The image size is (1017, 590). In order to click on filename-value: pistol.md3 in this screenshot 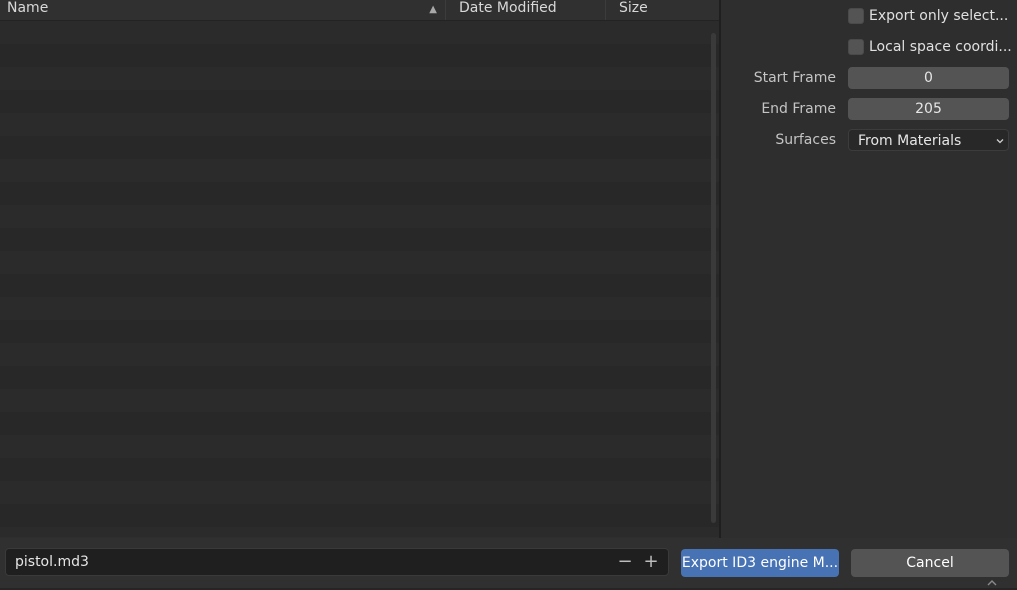, I will do `click(52, 562)`.